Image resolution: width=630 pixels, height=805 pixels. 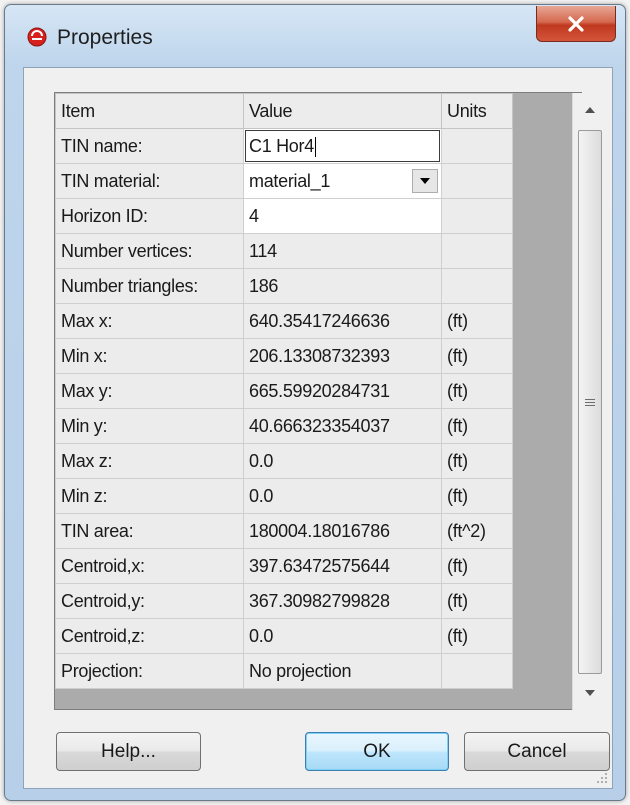 What do you see at coordinates (342, 356) in the screenshot?
I see `row-value: 206.13308732393` at bounding box center [342, 356].